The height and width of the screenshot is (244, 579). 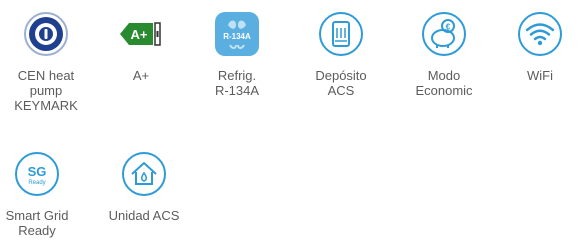 I want to click on feature-label: Modo Economic, so click(x=444, y=83).